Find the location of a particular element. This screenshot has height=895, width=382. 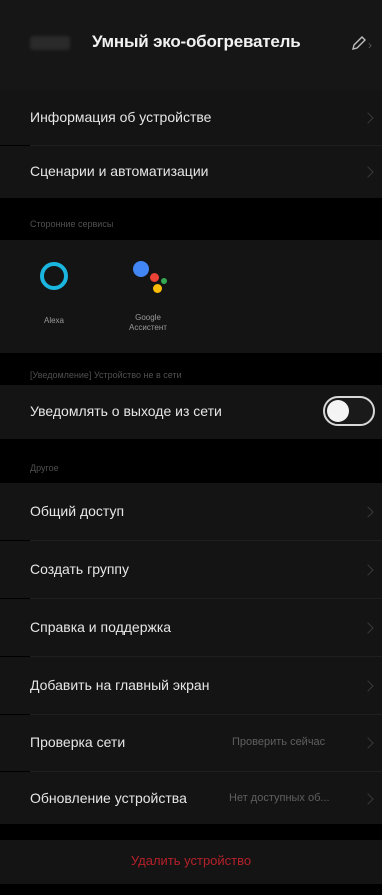

section-label-third-party: Сторонние сервисы is located at coordinates (72, 224).